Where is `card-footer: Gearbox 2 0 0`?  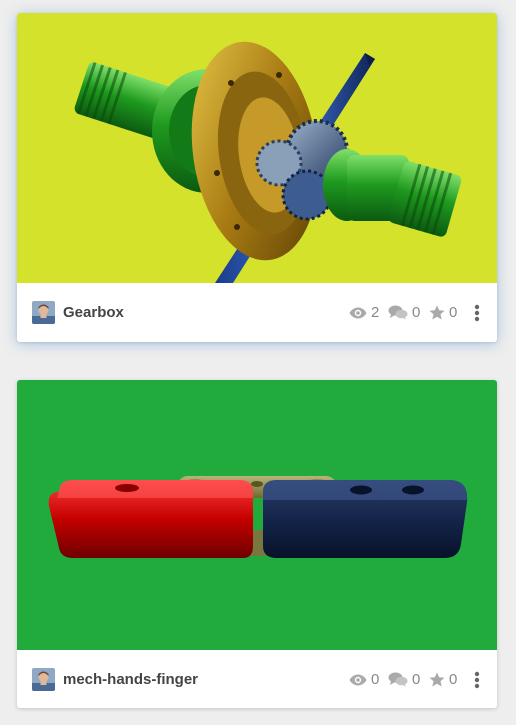
card-footer: Gearbox 2 0 0 is located at coordinates (257, 312).